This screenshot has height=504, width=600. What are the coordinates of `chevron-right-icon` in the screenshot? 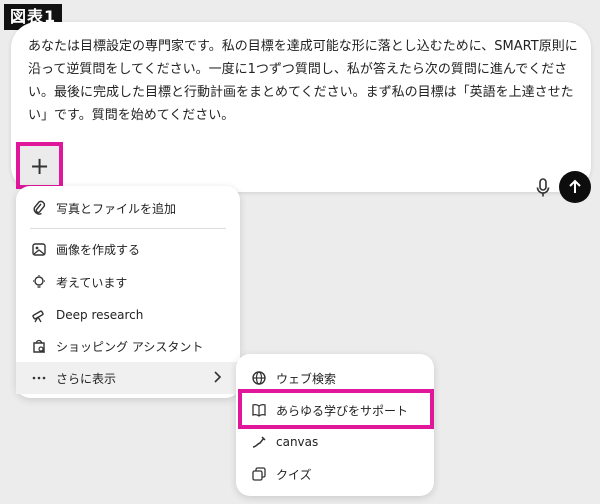 It's located at (217, 378).